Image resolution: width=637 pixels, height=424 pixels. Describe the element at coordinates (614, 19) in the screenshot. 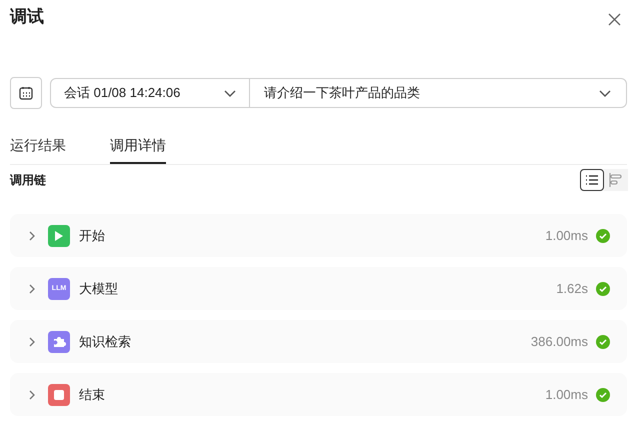

I see `close-button` at that location.